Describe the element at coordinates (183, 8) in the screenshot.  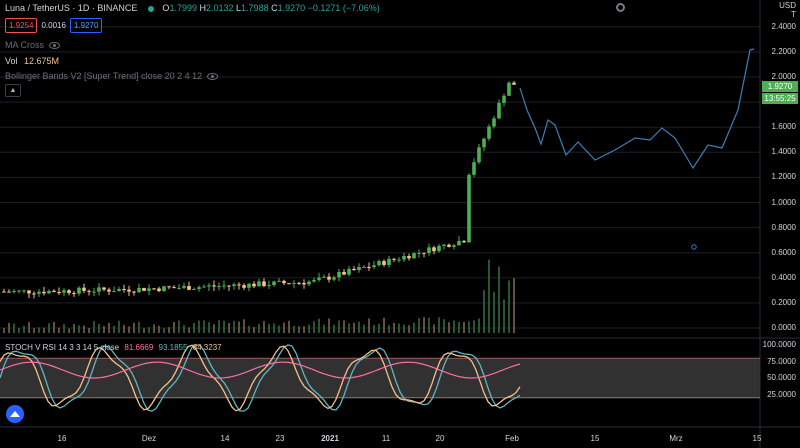
I see `open-value: 1.7999` at that location.